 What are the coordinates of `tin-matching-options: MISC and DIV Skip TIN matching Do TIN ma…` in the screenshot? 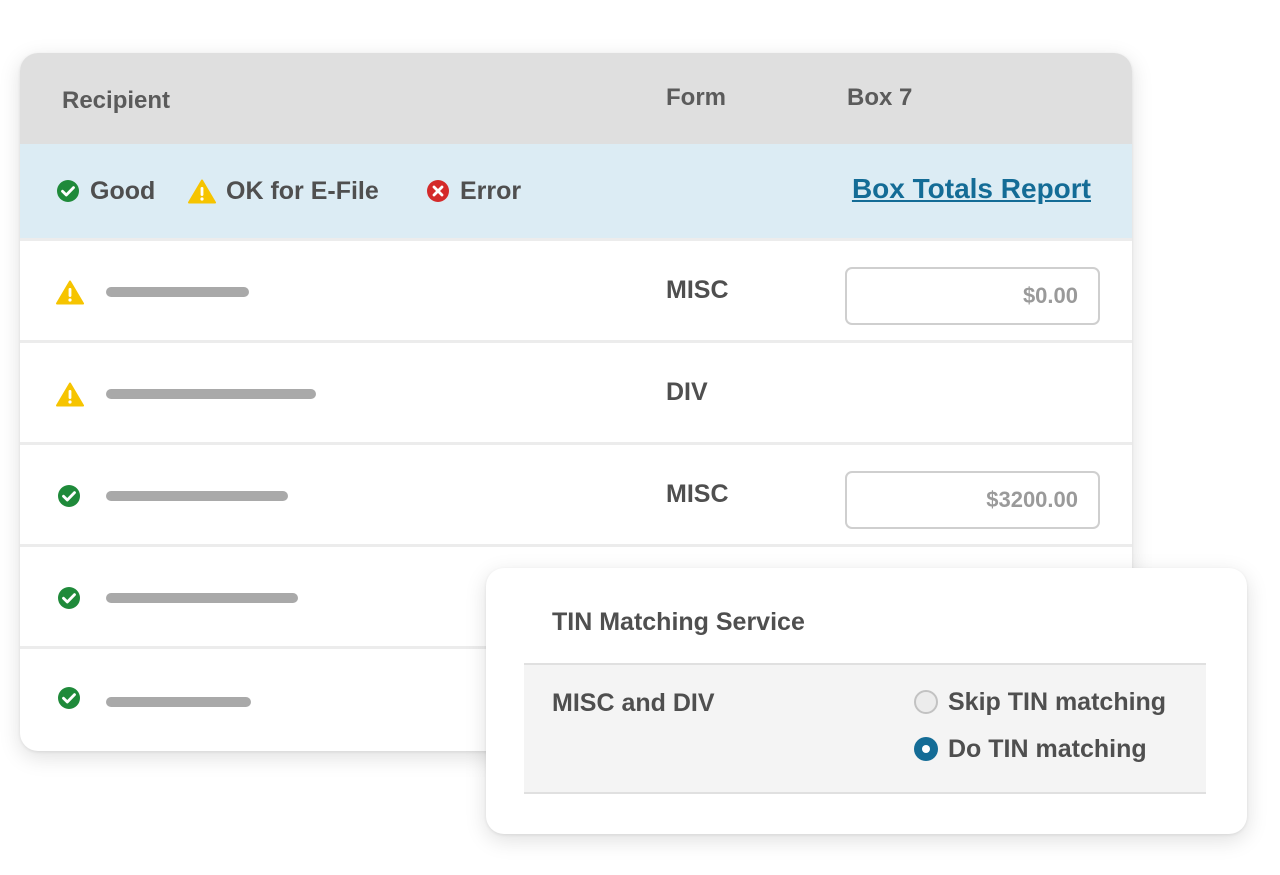 It's located at (865, 728).